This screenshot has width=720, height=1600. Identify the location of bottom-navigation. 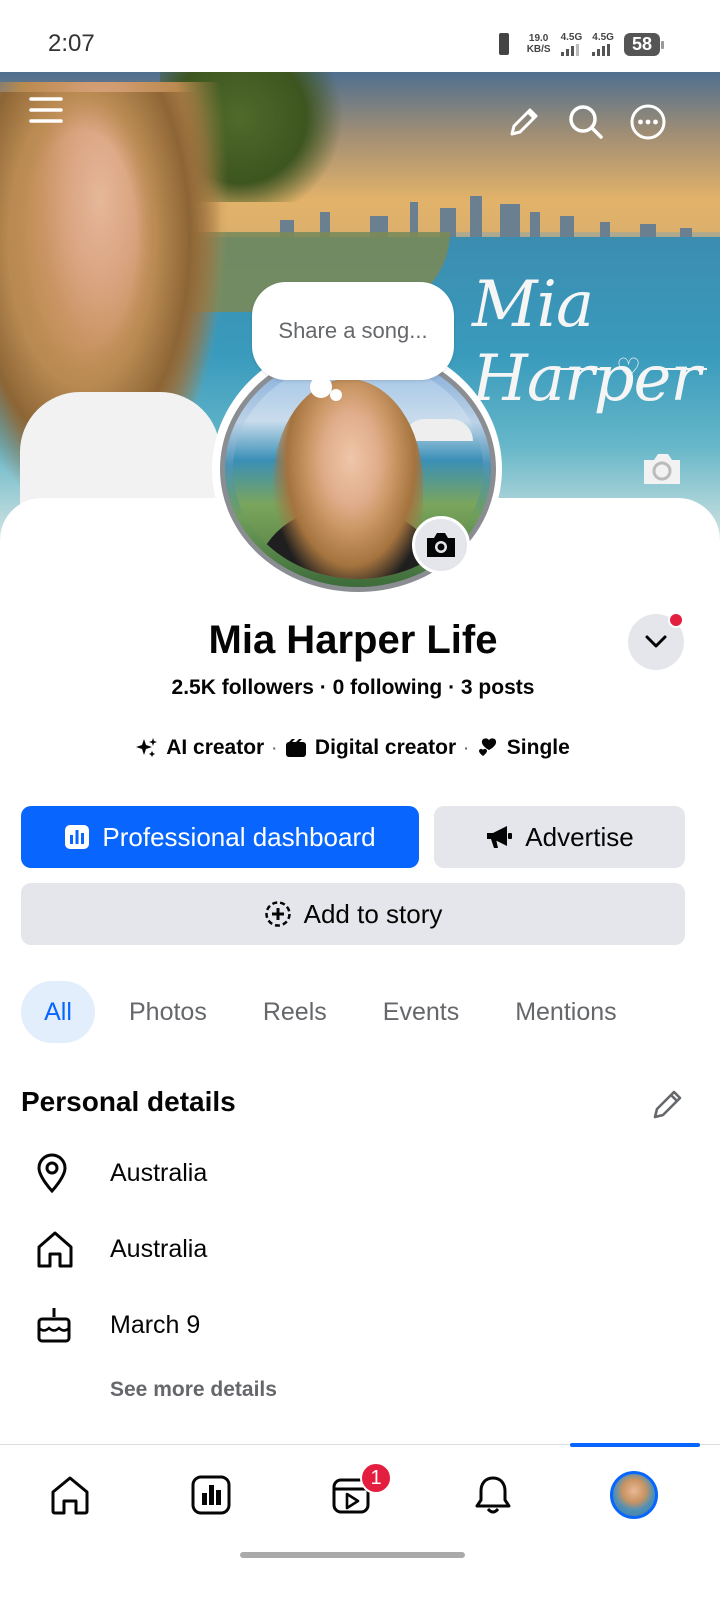
(360, 1493).